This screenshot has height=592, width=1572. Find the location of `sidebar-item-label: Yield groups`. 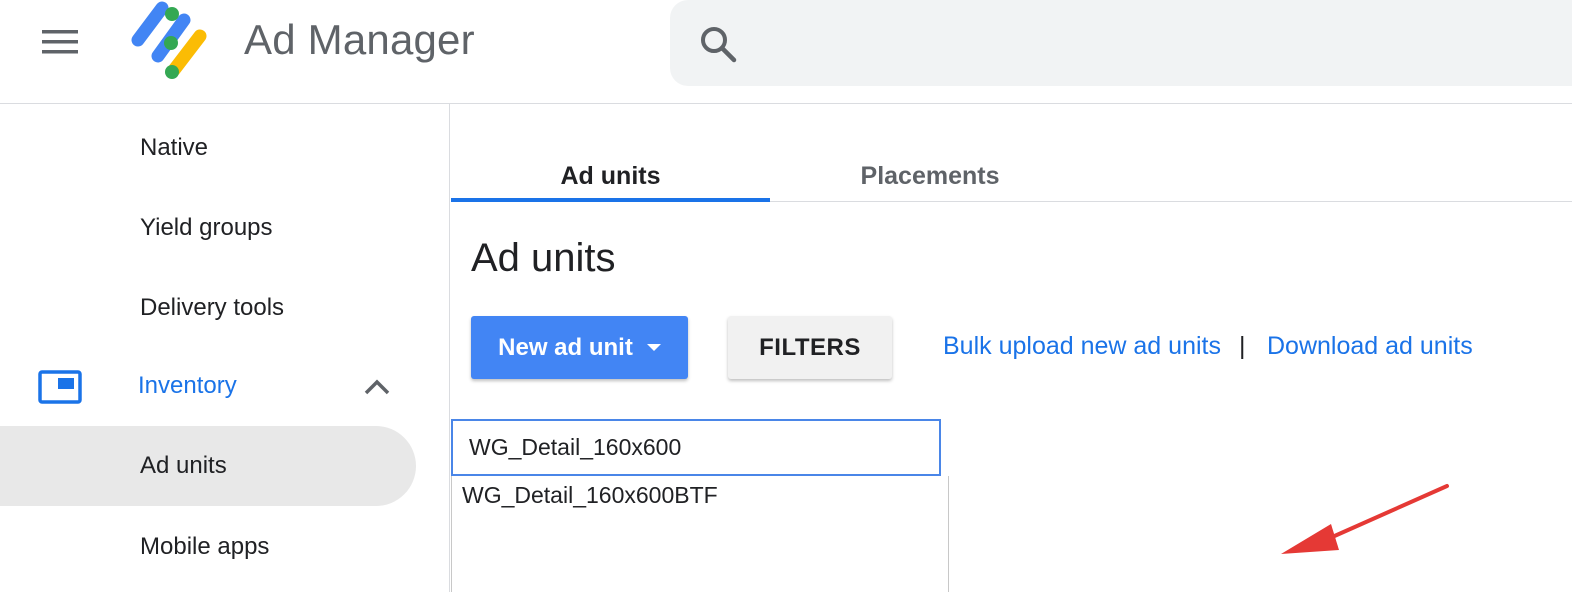

sidebar-item-label: Yield groups is located at coordinates (206, 227).